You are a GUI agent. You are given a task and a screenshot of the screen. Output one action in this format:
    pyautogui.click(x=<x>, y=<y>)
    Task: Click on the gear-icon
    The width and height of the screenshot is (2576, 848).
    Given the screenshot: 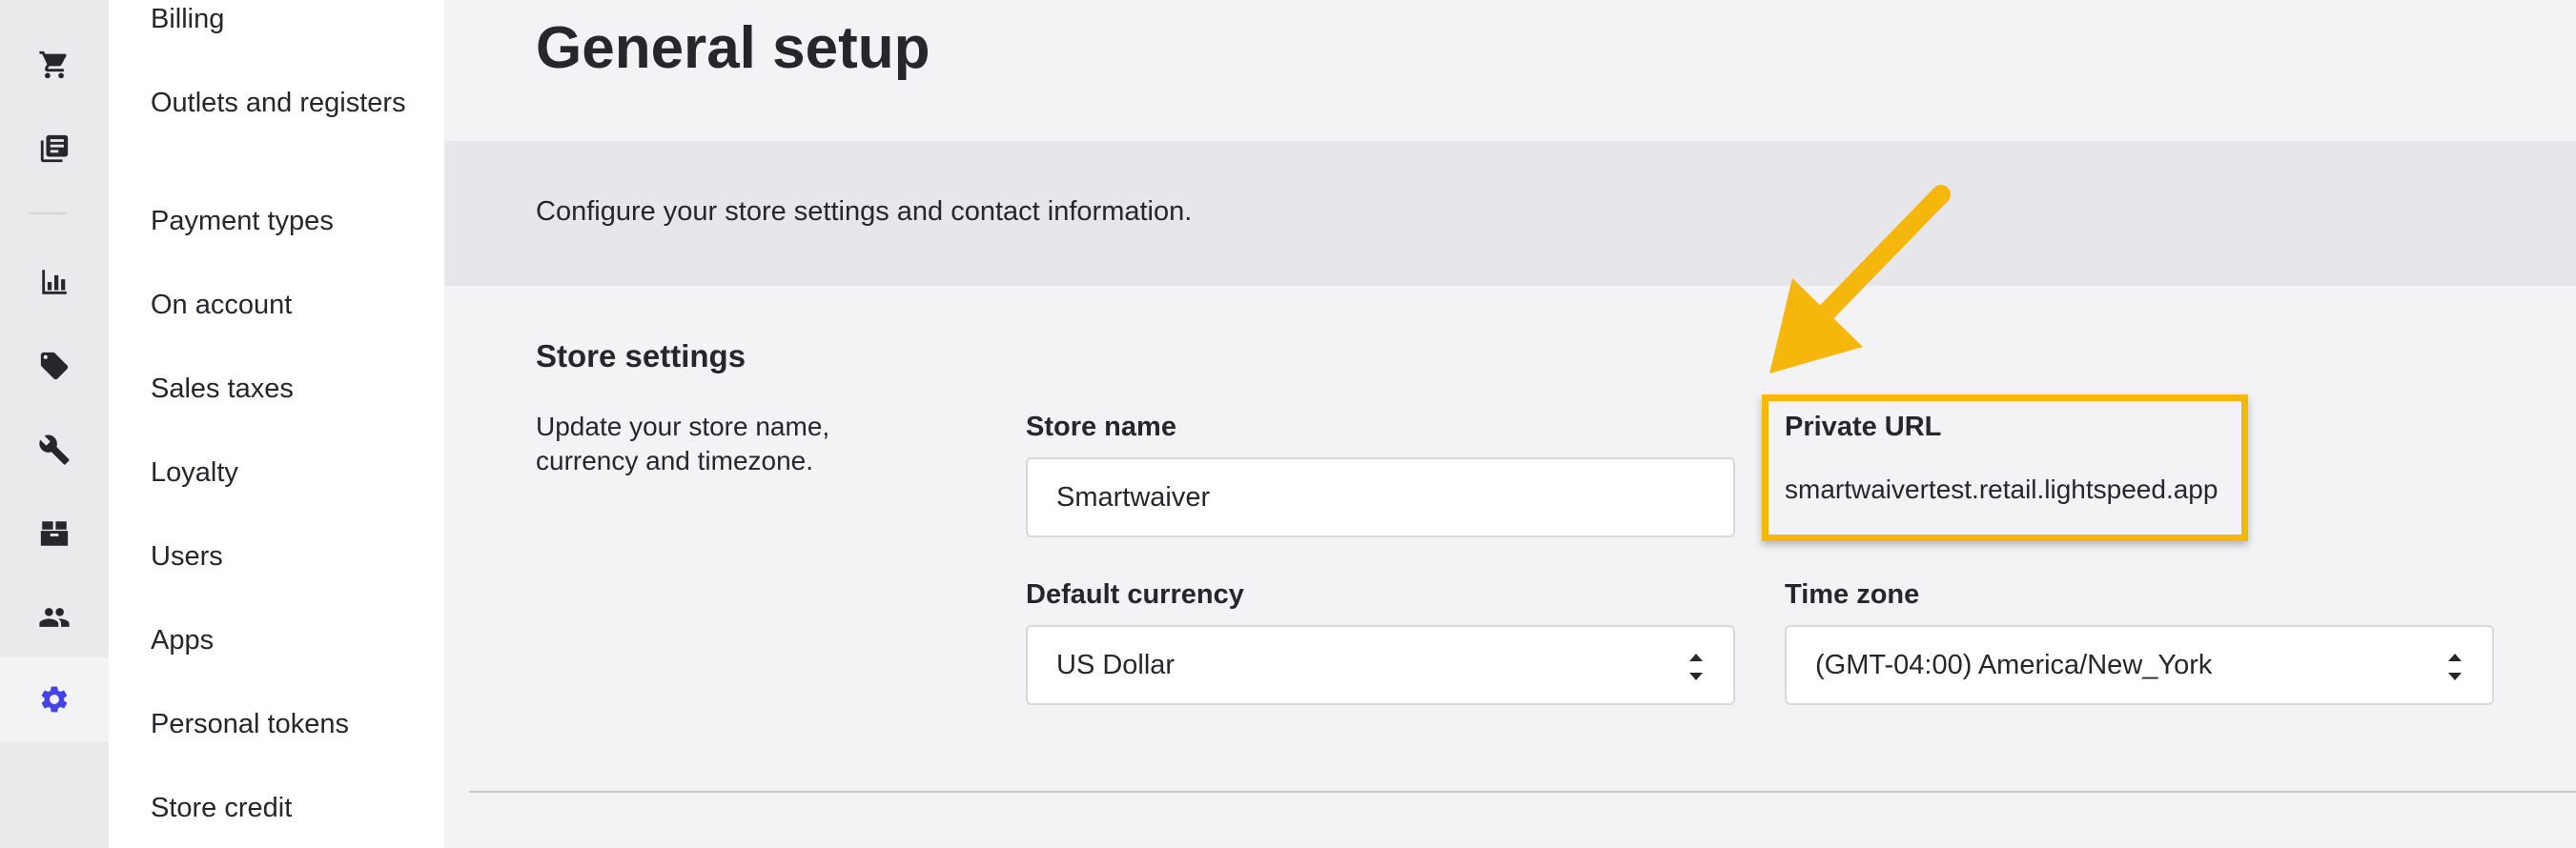 What is the action you would take?
    pyautogui.click(x=55, y=699)
    